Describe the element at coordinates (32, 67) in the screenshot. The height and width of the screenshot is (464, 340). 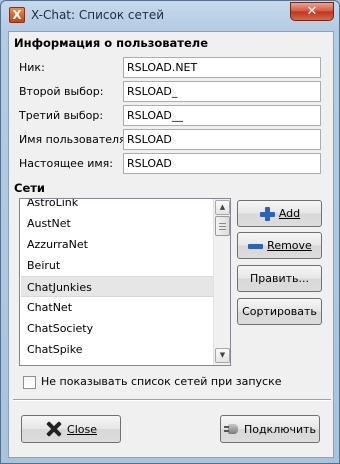
I see `nick-label: Ник:` at that location.